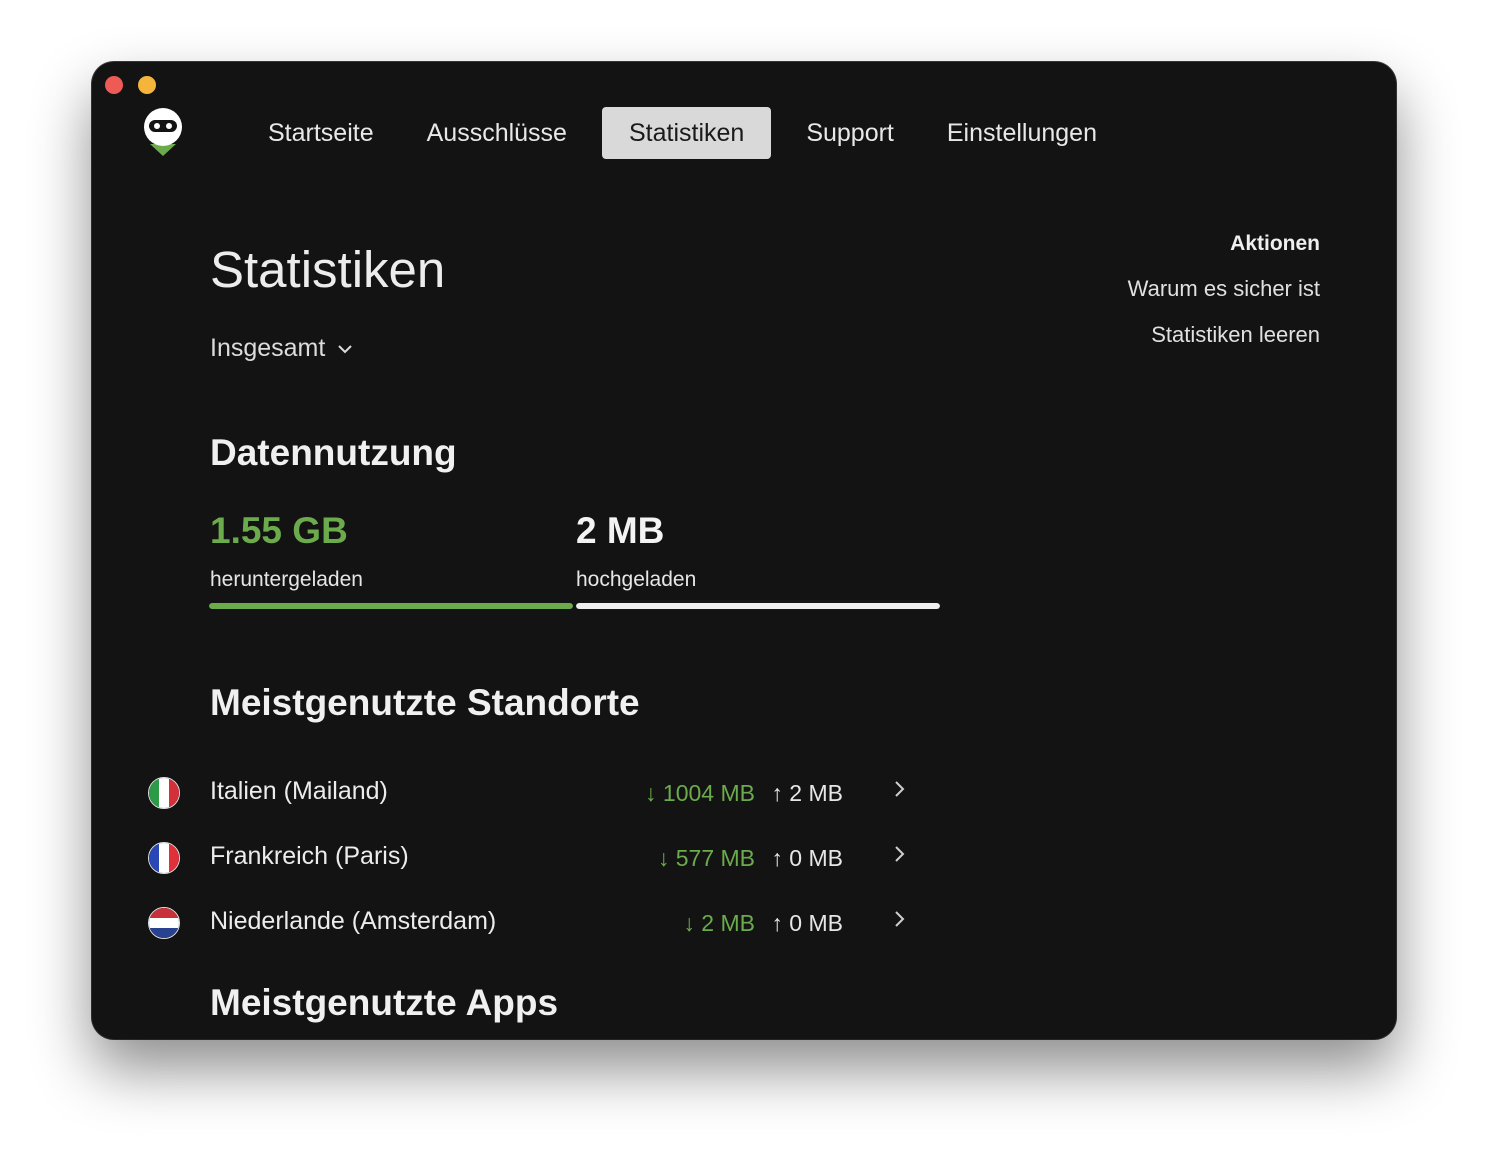 Image resolution: width=1488 pixels, height=1161 pixels. Describe the element at coordinates (706, 858) in the screenshot. I see `location-download: ↓ 577 MB` at that location.